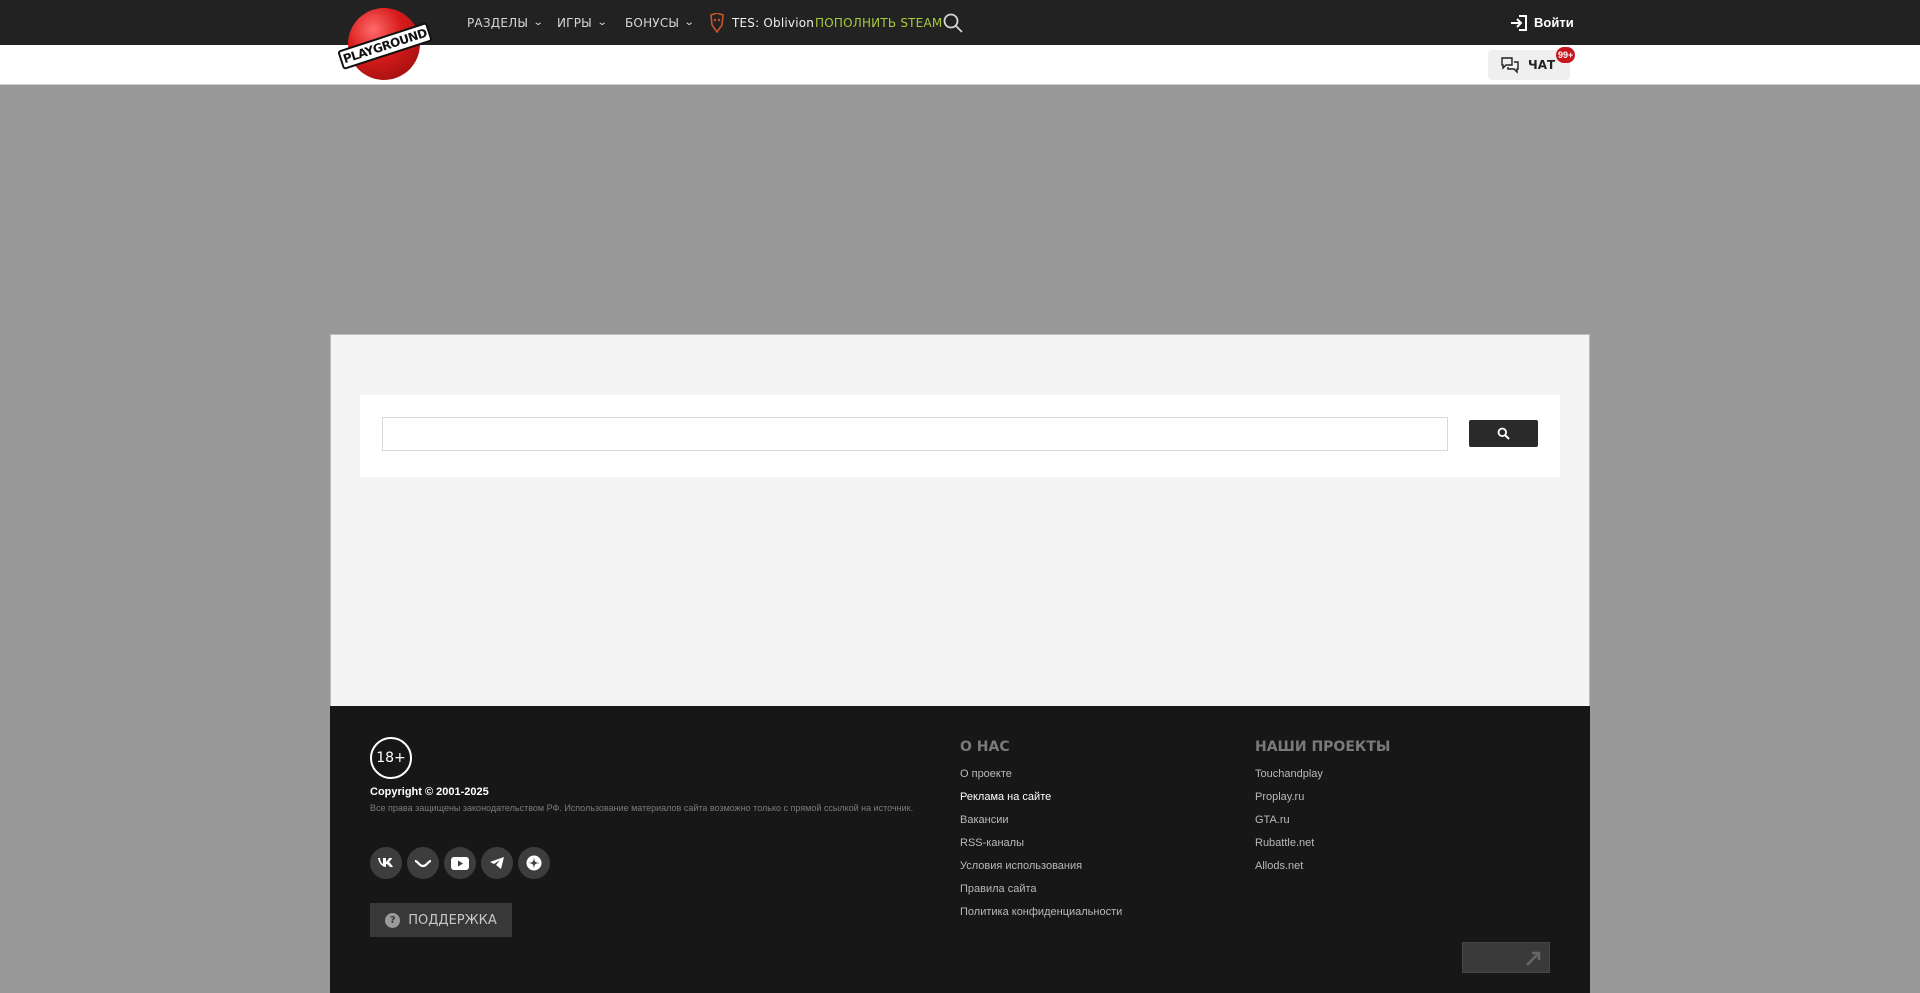  What do you see at coordinates (960, 65) in the screenshot?
I see `sub-navbar` at bounding box center [960, 65].